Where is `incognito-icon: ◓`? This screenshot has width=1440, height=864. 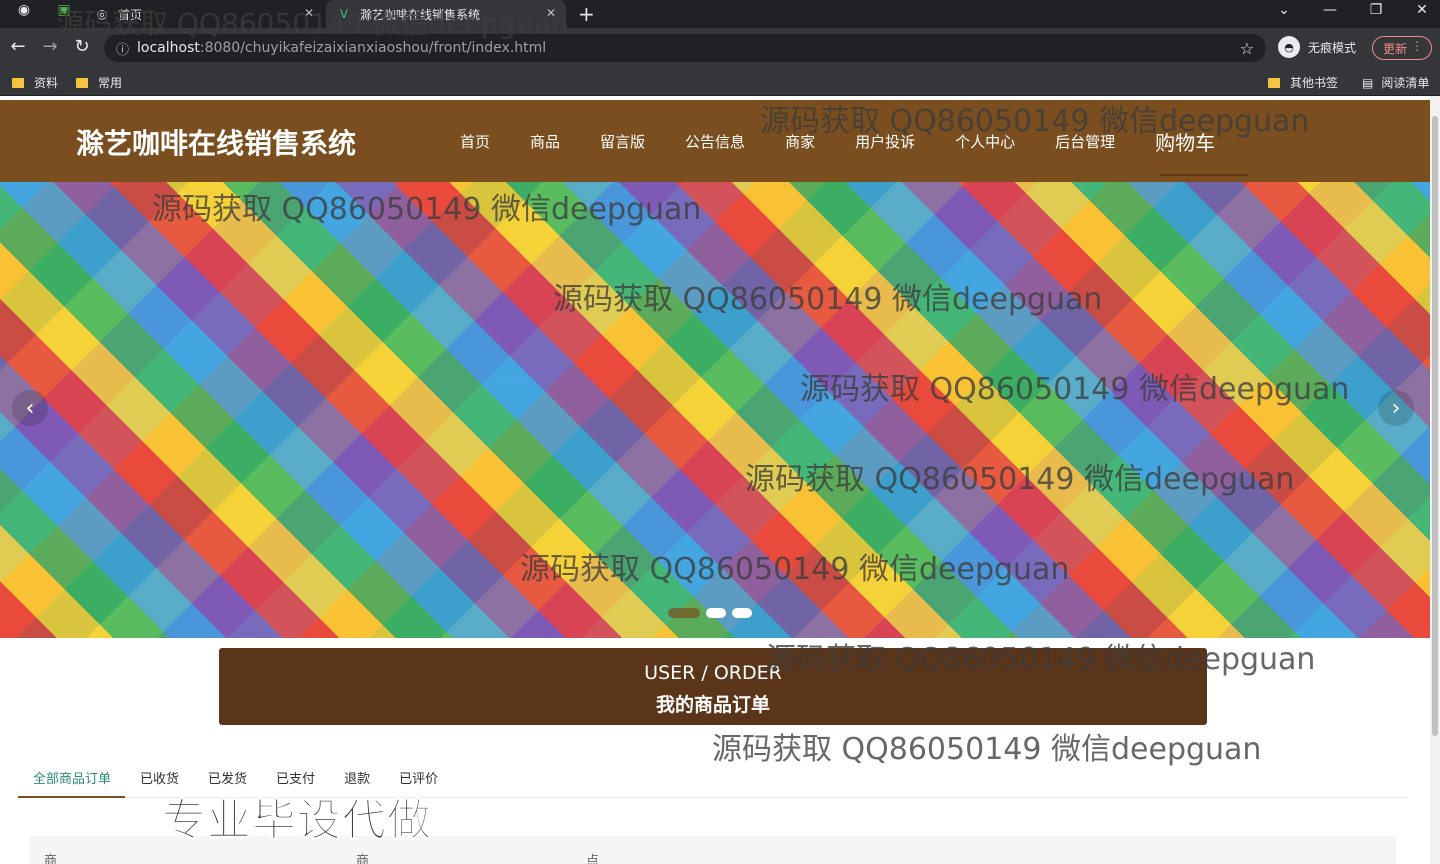
incognito-icon: ◓ is located at coordinates (1289, 47).